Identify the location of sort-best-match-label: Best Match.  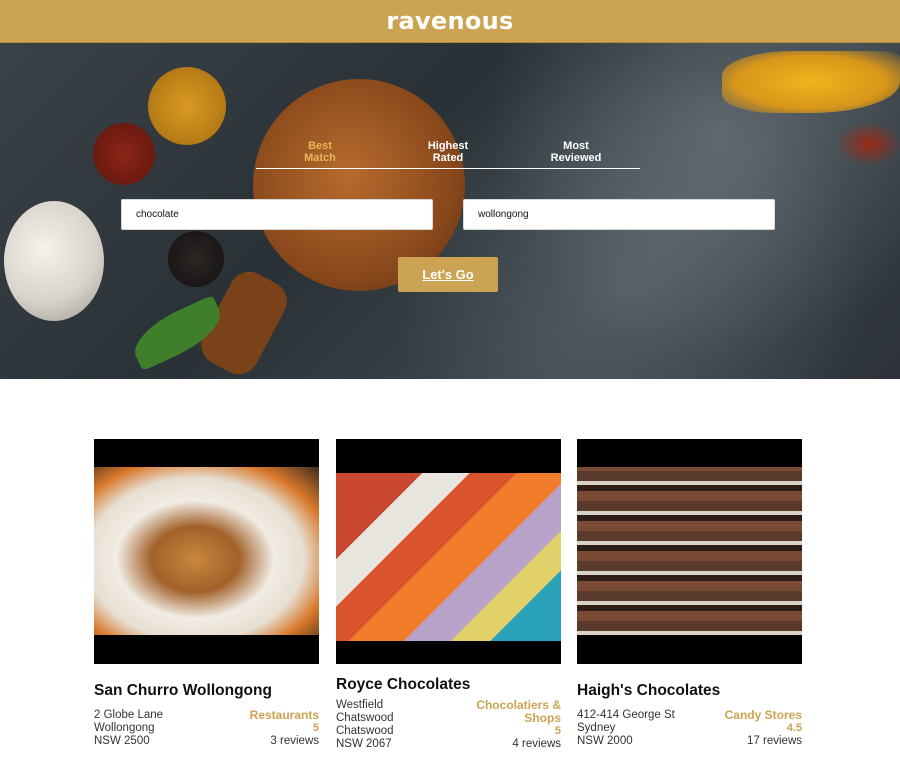
(320, 152).